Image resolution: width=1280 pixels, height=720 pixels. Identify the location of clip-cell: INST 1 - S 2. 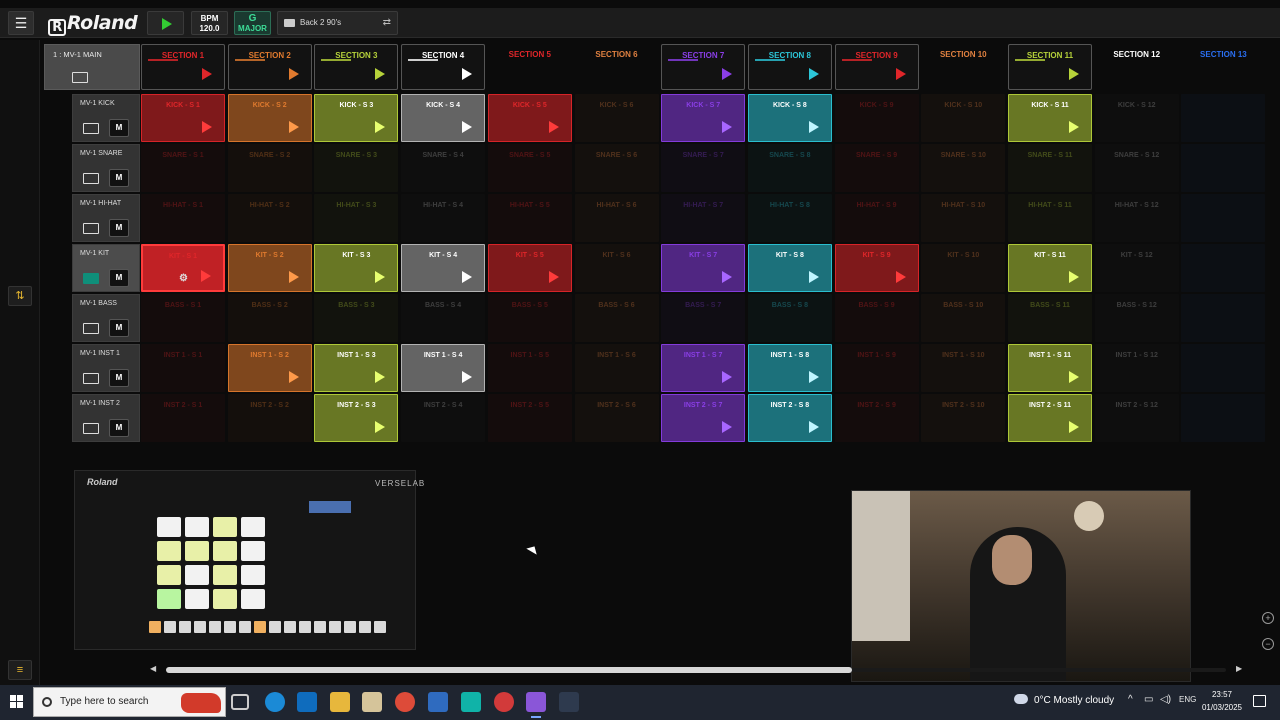
(269, 368).